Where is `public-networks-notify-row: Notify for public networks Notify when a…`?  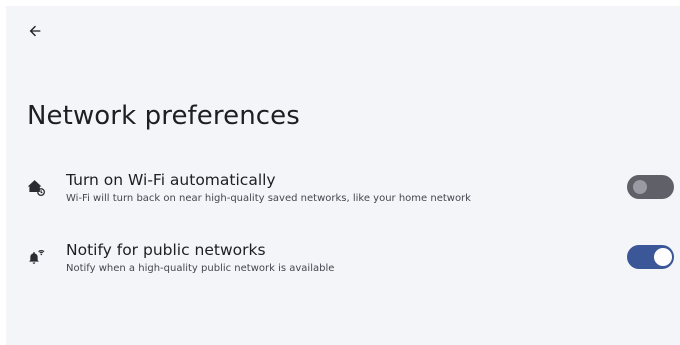
public-networks-notify-row: Notify for public networks Notify when a… is located at coordinates (343, 259).